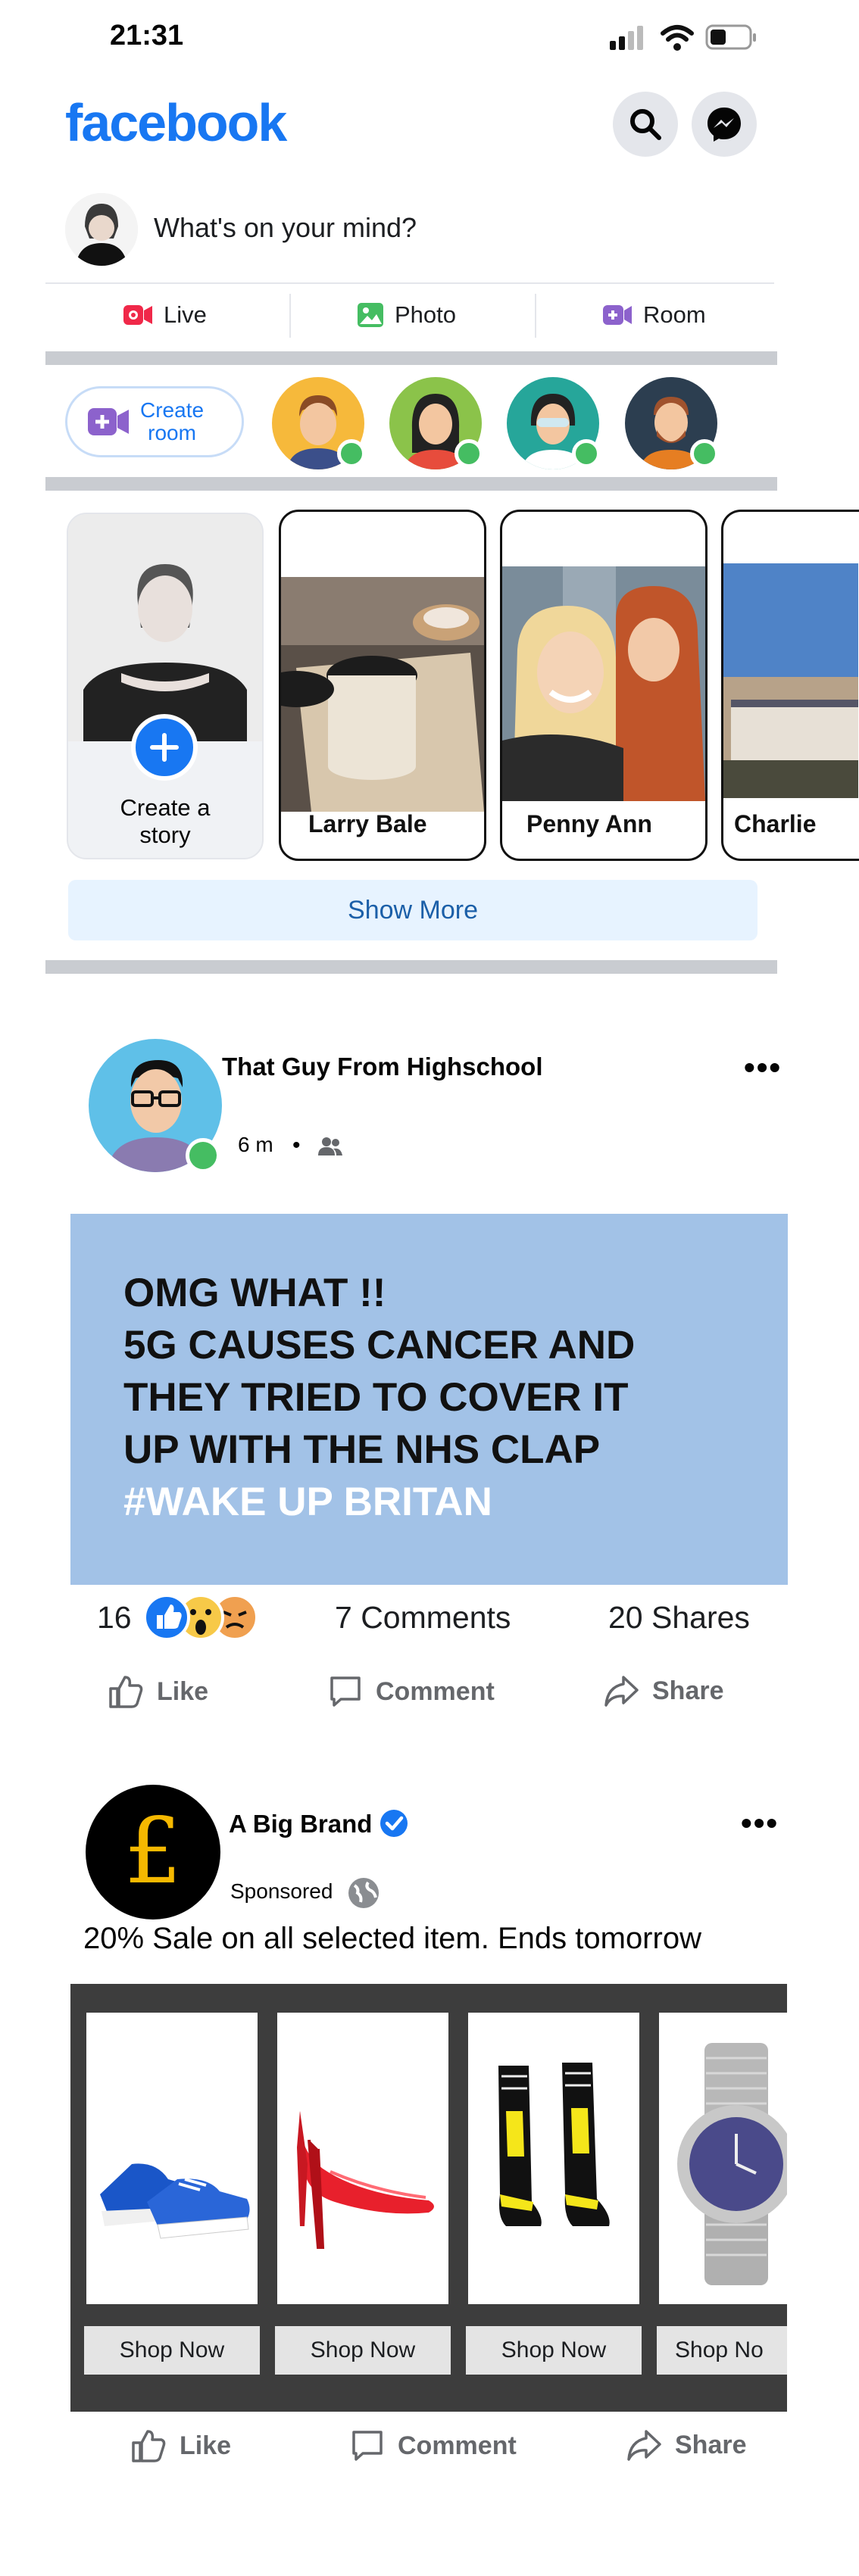 This screenshot has height=2576, width=859. I want to click on brand-logo: £, so click(153, 1851).